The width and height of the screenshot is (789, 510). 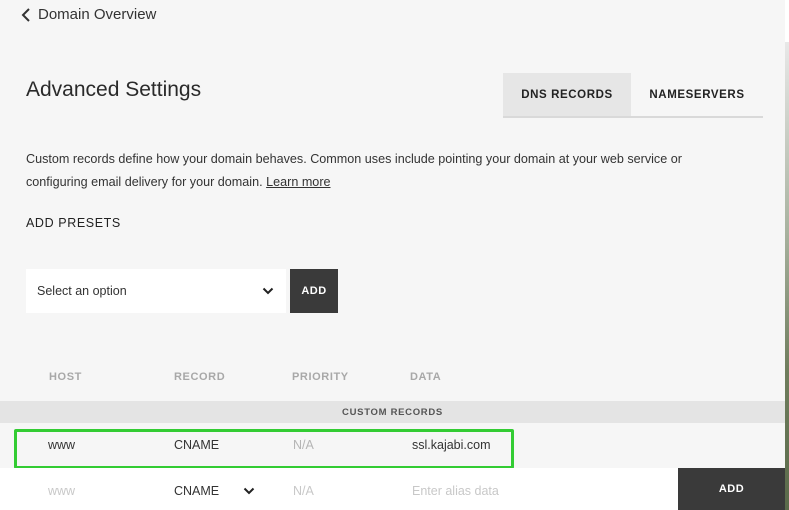 I want to click on new-record-type-select: CNAME, so click(x=214, y=491).